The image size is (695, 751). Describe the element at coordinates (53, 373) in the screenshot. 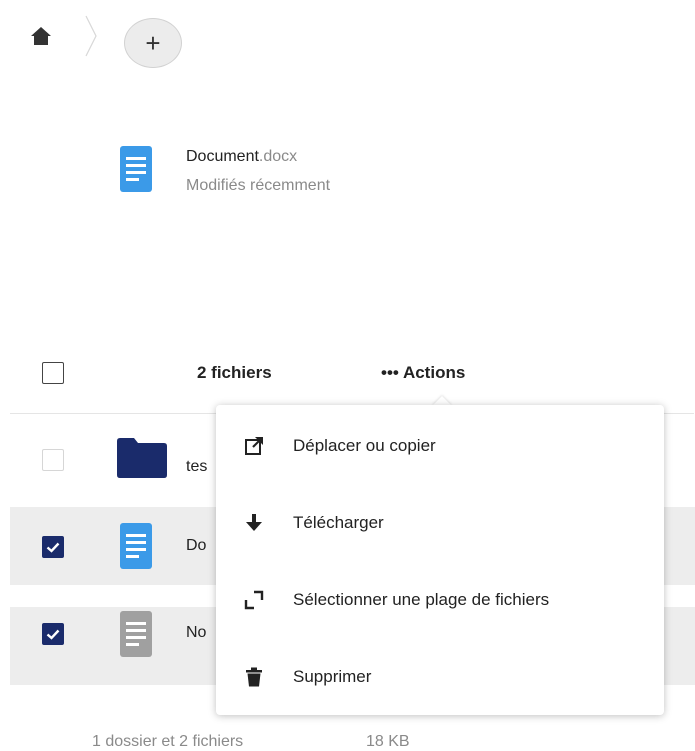

I see `select-all-checkbox` at that location.